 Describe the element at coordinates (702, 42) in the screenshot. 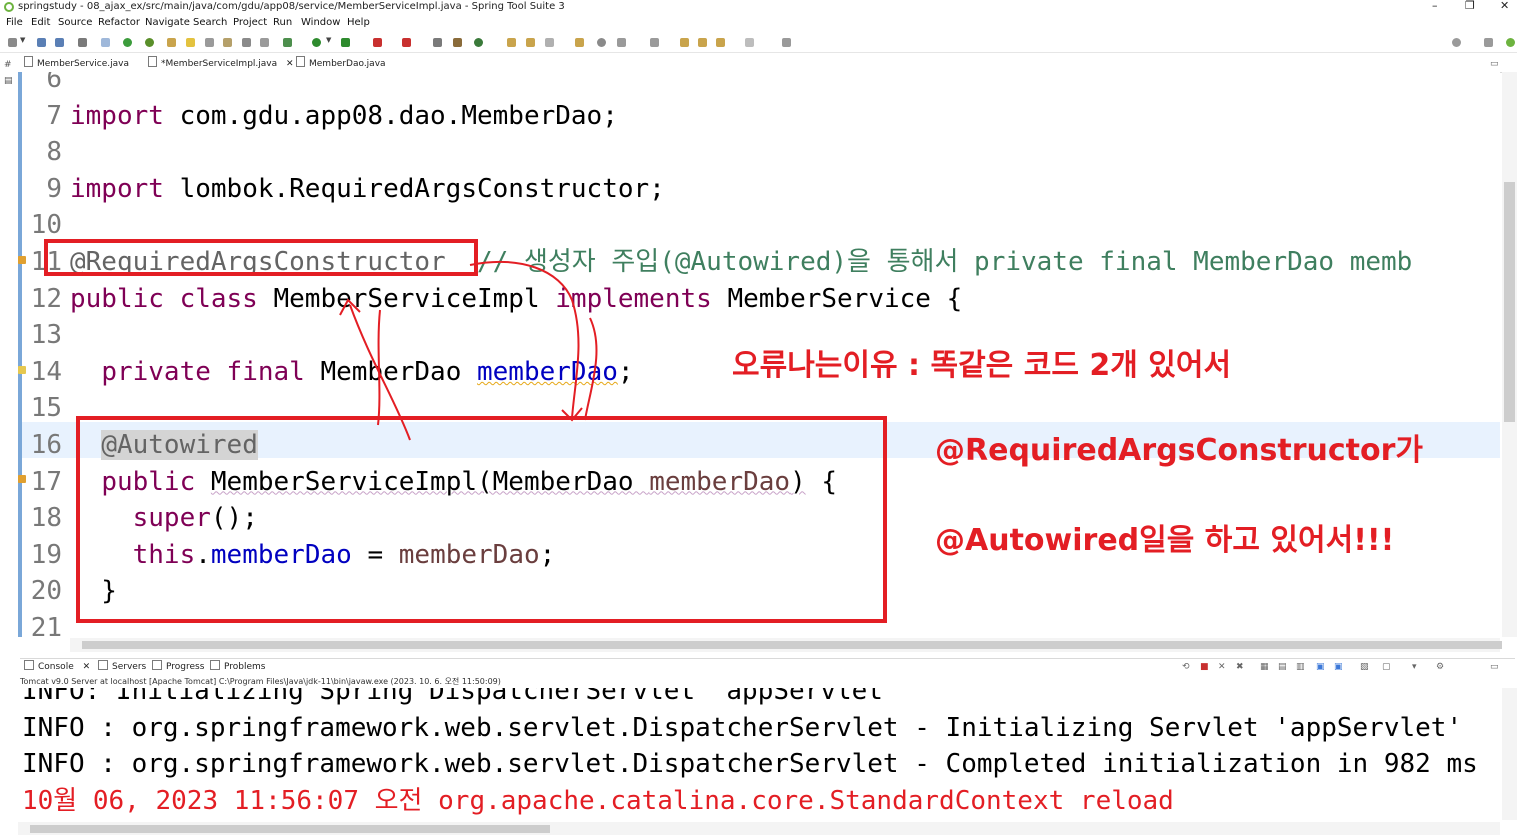

I see `back-icon` at that location.